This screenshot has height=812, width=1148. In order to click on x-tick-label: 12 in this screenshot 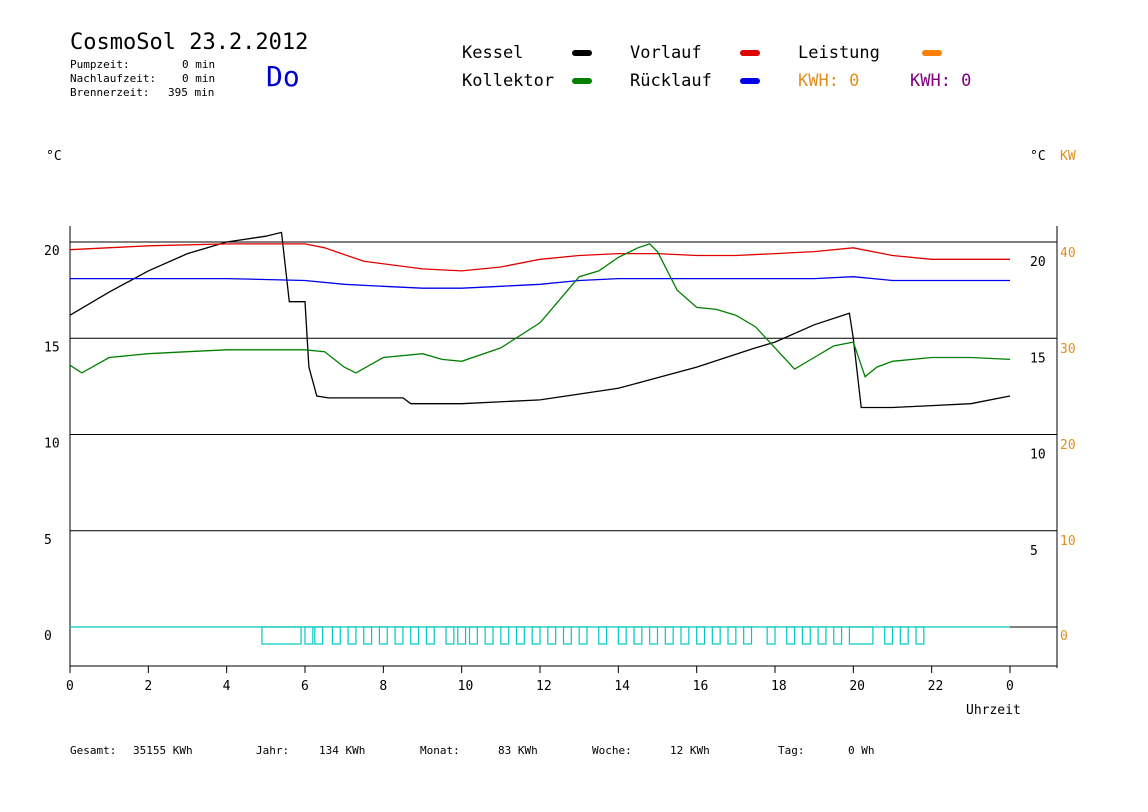, I will do `click(544, 686)`.